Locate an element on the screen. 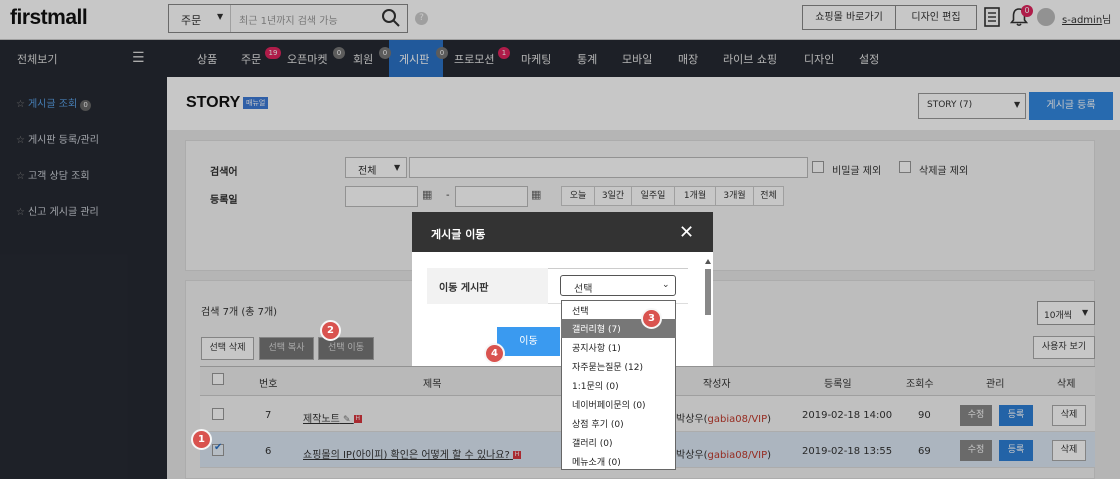  dropdown-option: 상점 후기 (0) is located at coordinates (618, 423).